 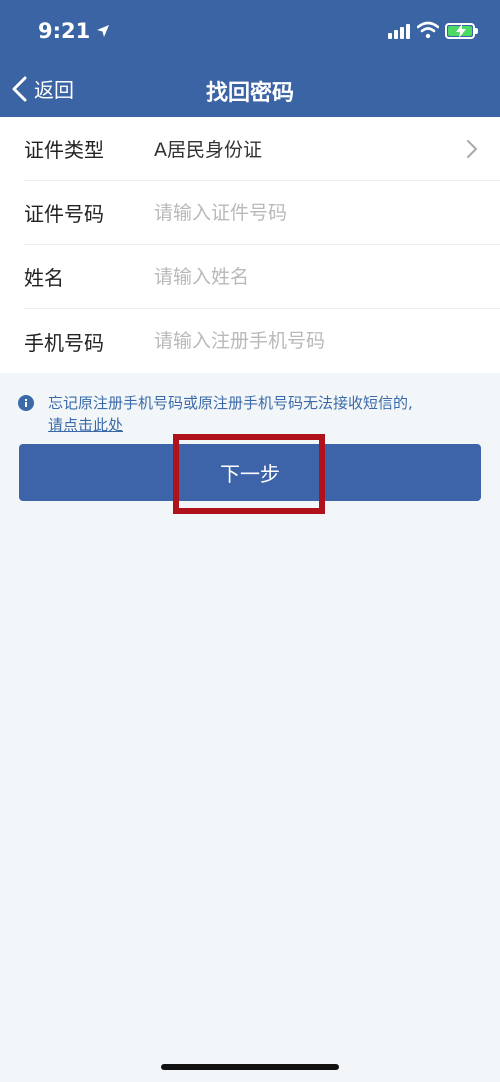 I want to click on status-time-text: 9:21, so click(x=64, y=31).